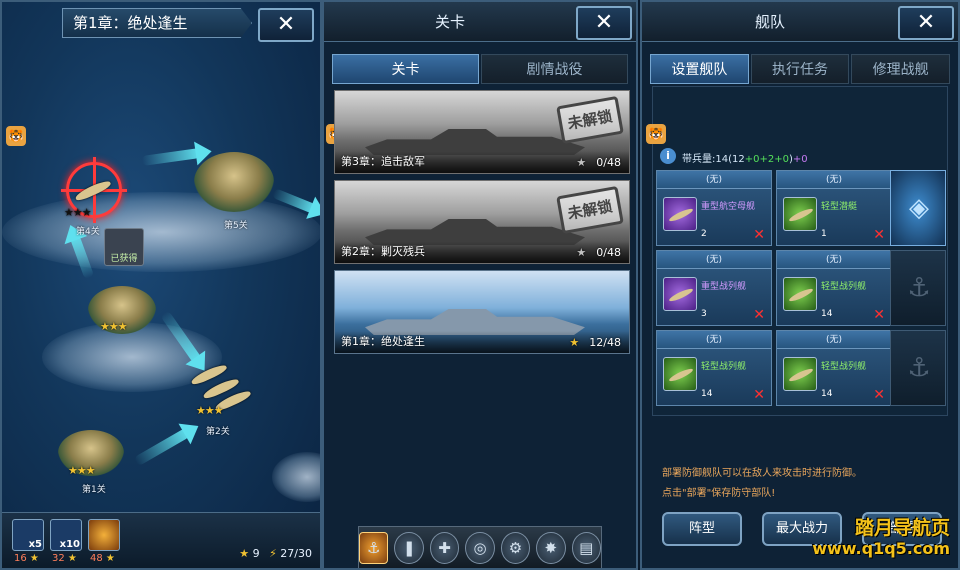 Image resolution: width=960 pixels, height=570 pixels. What do you see at coordinates (704, 314) in the screenshot?
I see `ship-count: 3` at bounding box center [704, 314].